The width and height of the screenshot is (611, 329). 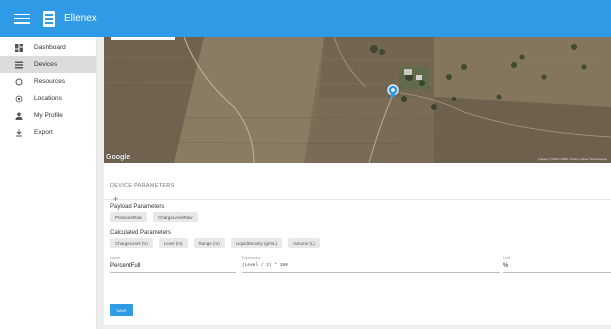 I want to click on payload-chips: PressureRaw ChargeLevelRaw, so click(x=154, y=217).